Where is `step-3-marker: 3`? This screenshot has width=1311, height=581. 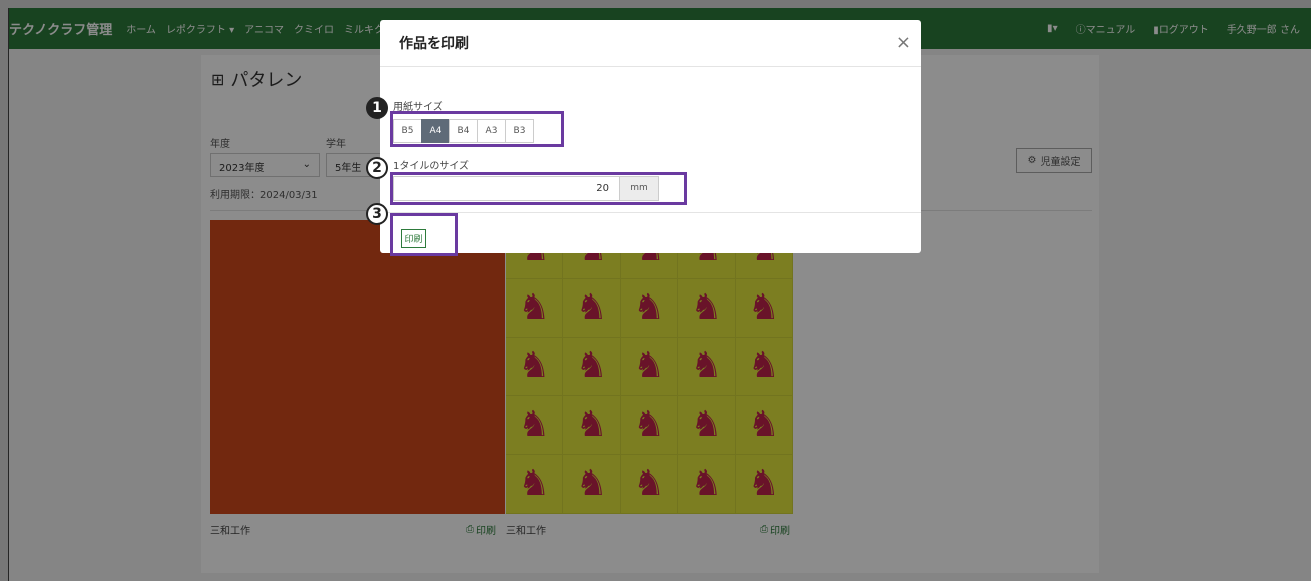
step-3-marker: 3 is located at coordinates (377, 214).